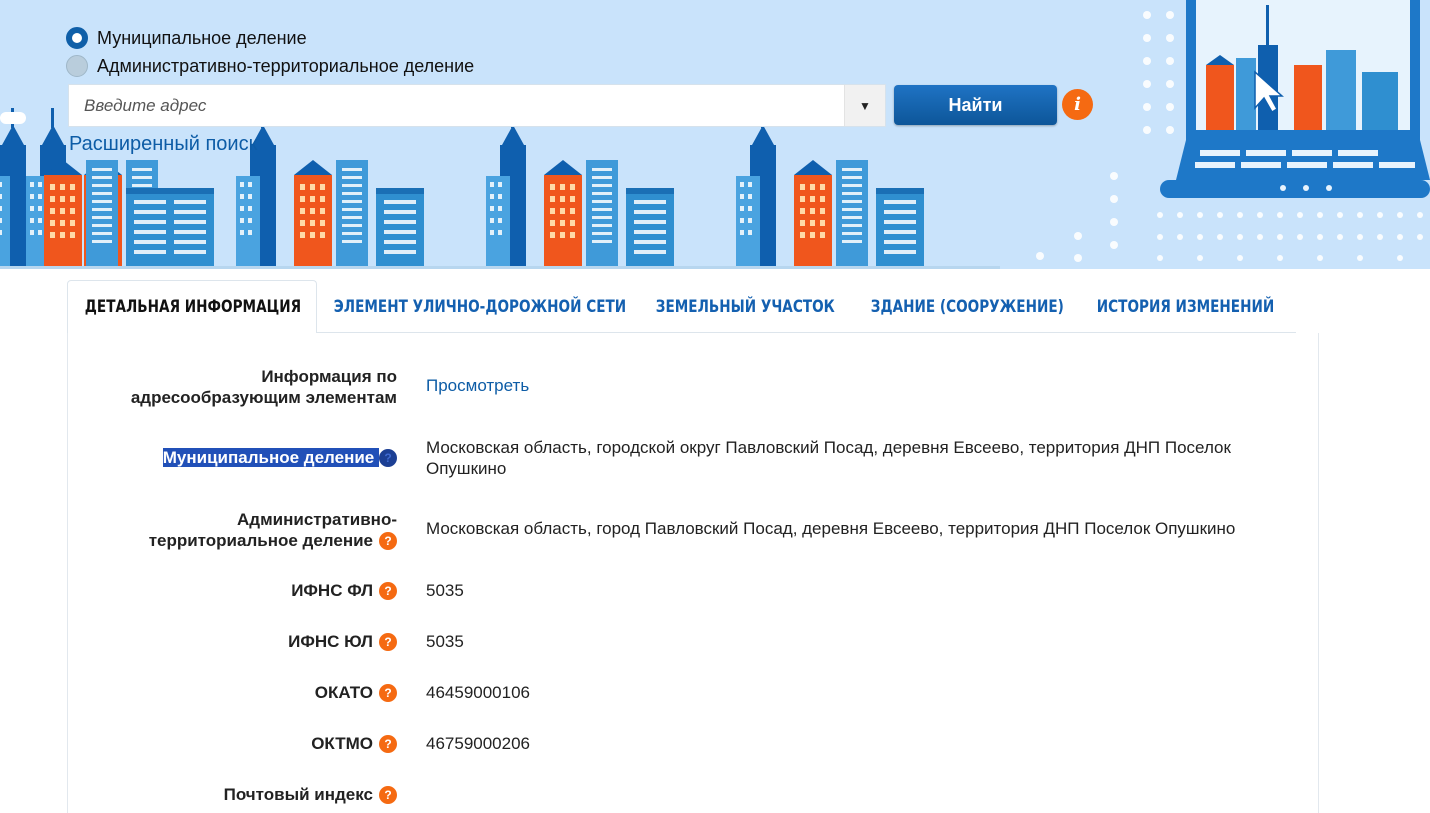 Image resolution: width=1430 pixels, height=813 pixels. I want to click on chevron-down-icon: ▼, so click(865, 105).